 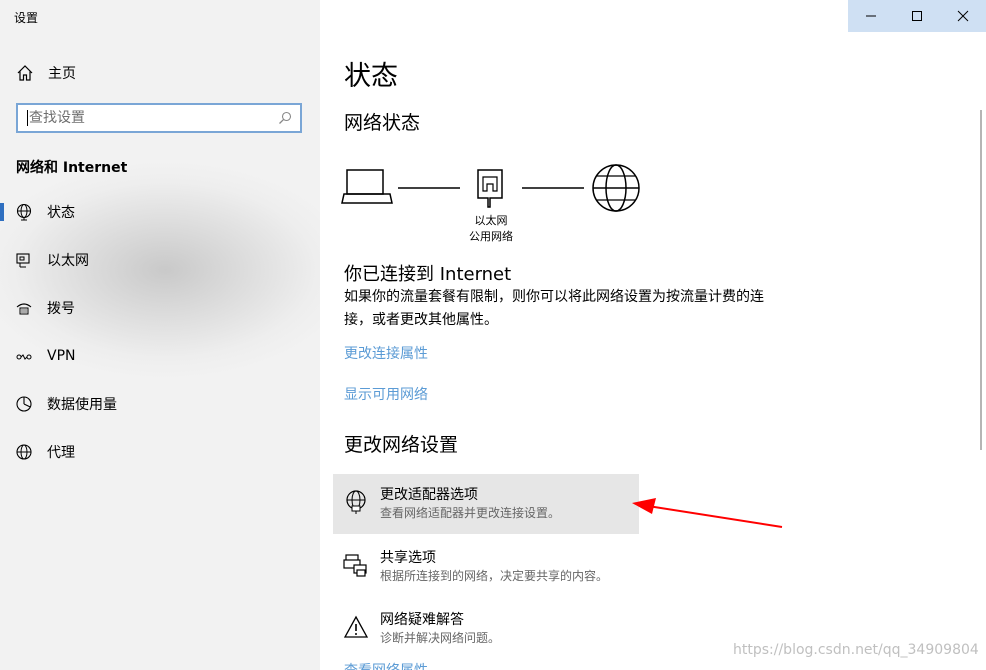 I want to click on sidebar-item-proxy: 代理, so click(x=160, y=452).